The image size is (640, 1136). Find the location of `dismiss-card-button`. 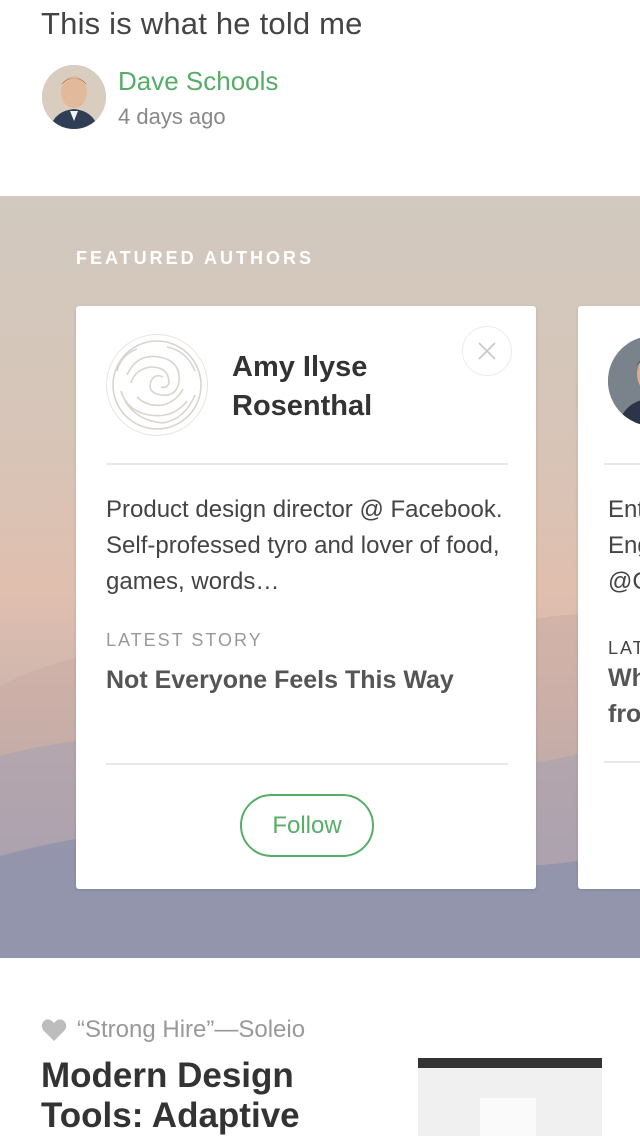

dismiss-card-button is located at coordinates (487, 351).